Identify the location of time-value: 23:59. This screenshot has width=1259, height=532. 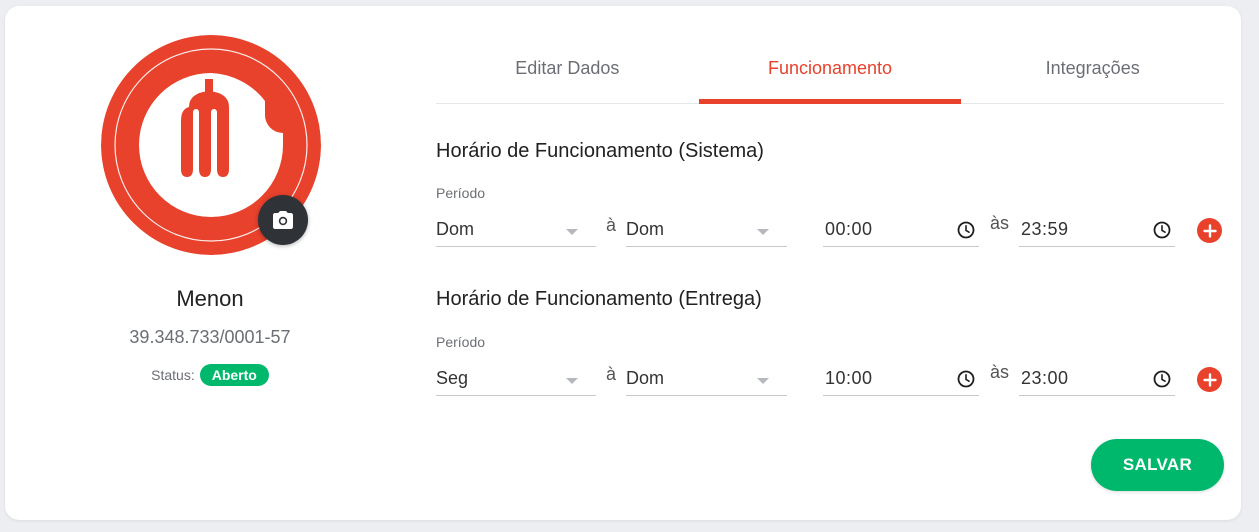
(1045, 228).